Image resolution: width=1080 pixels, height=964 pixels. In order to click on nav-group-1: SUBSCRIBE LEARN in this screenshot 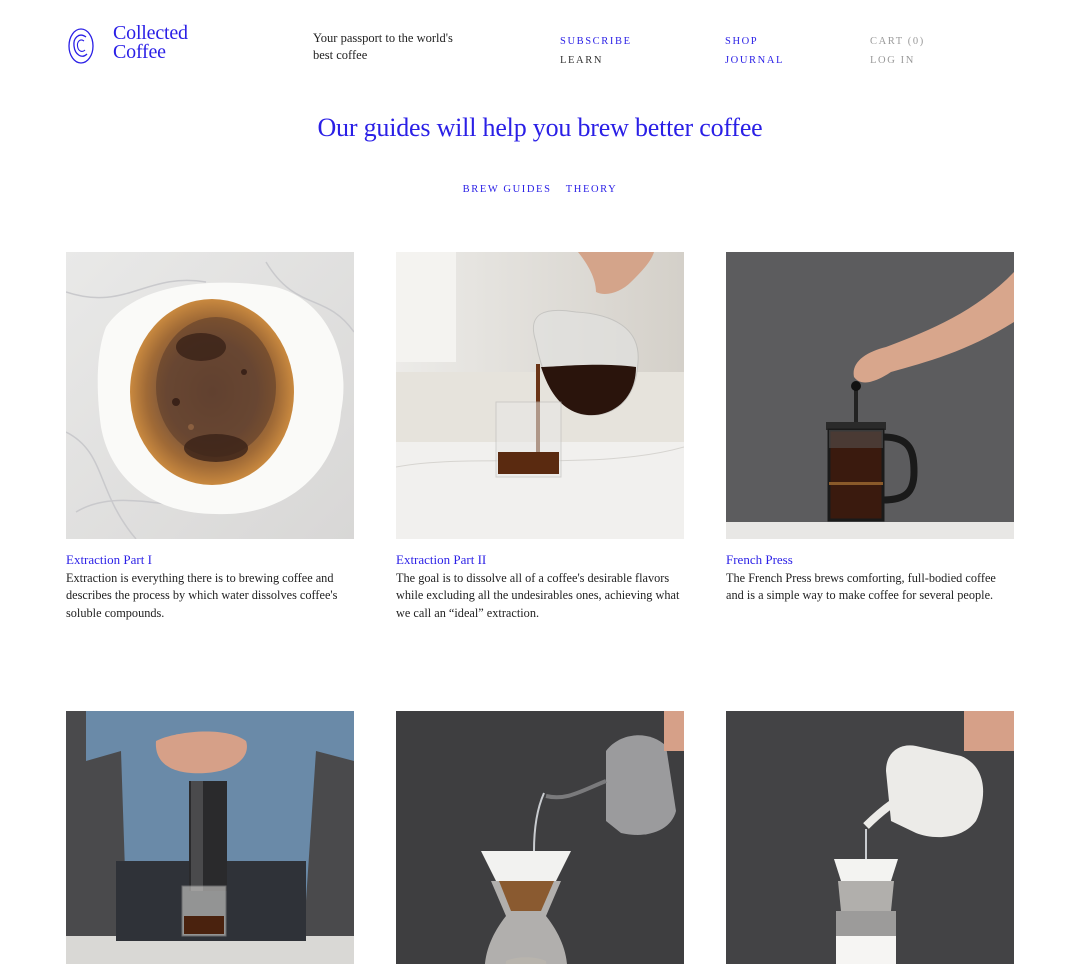, I will do `click(596, 51)`.